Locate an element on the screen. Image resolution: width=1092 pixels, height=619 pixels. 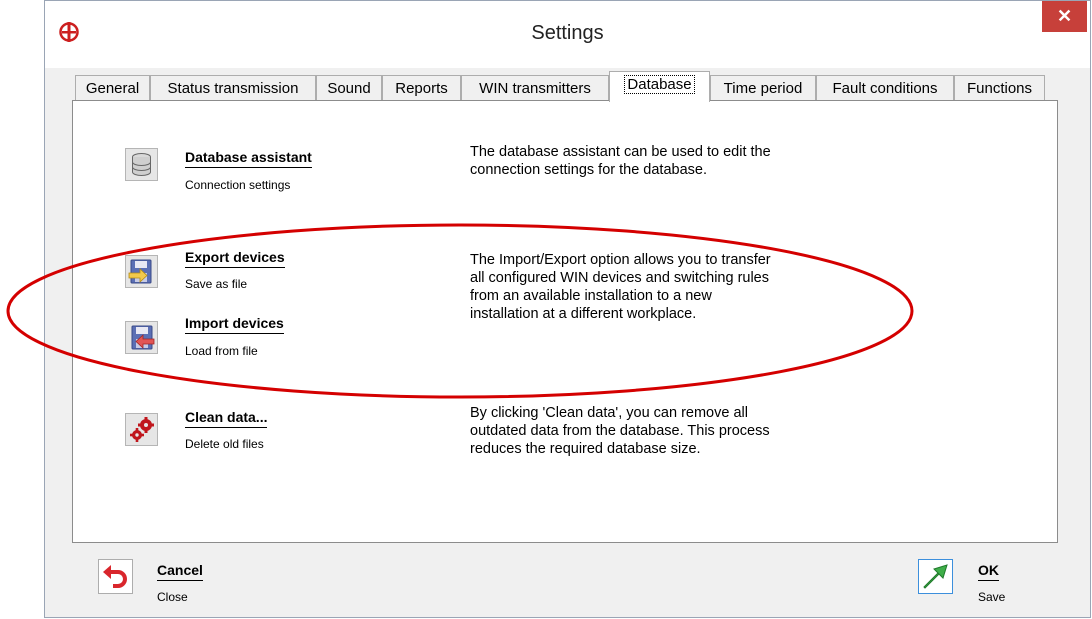
tab-label: Fault conditions is located at coordinates (885, 88).